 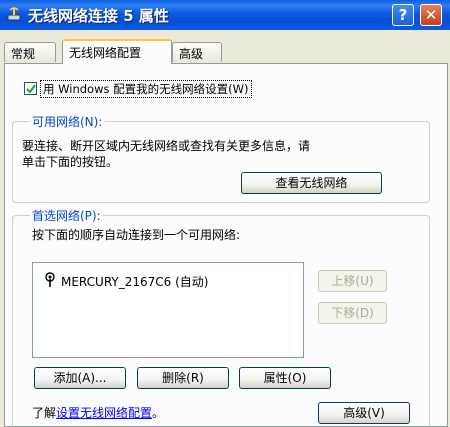 What do you see at coordinates (225, 15) in the screenshot?
I see `title-bar: 无线网络连接 5 属性 ? ✕` at bounding box center [225, 15].